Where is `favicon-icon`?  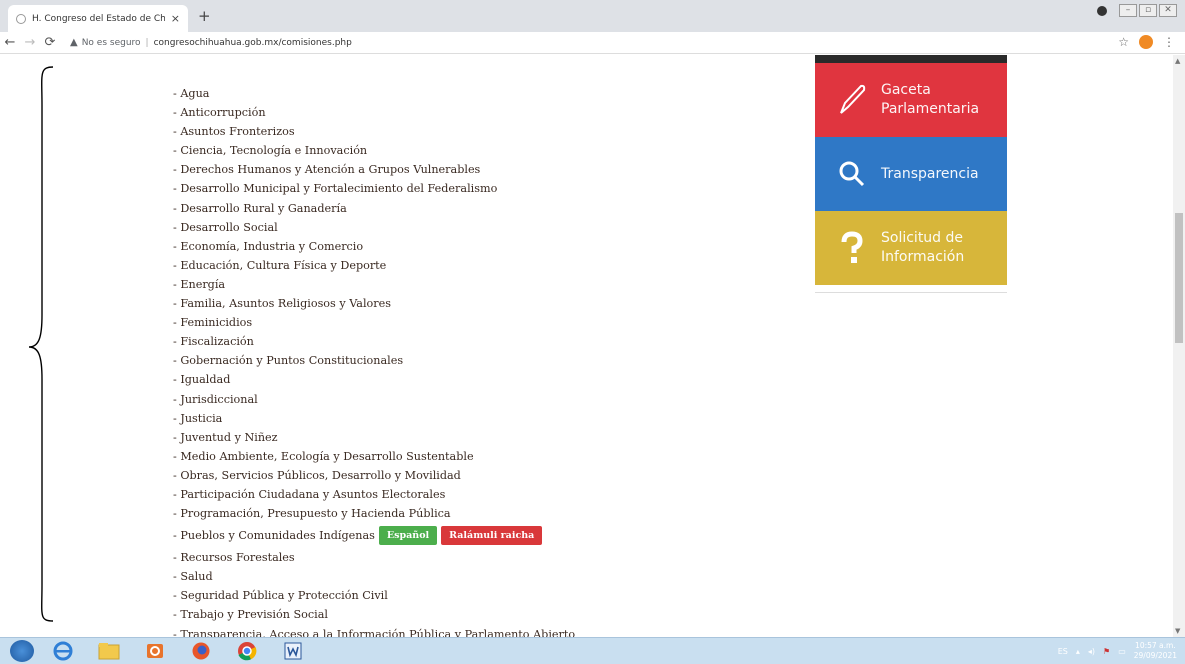 favicon-icon is located at coordinates (21, 18).